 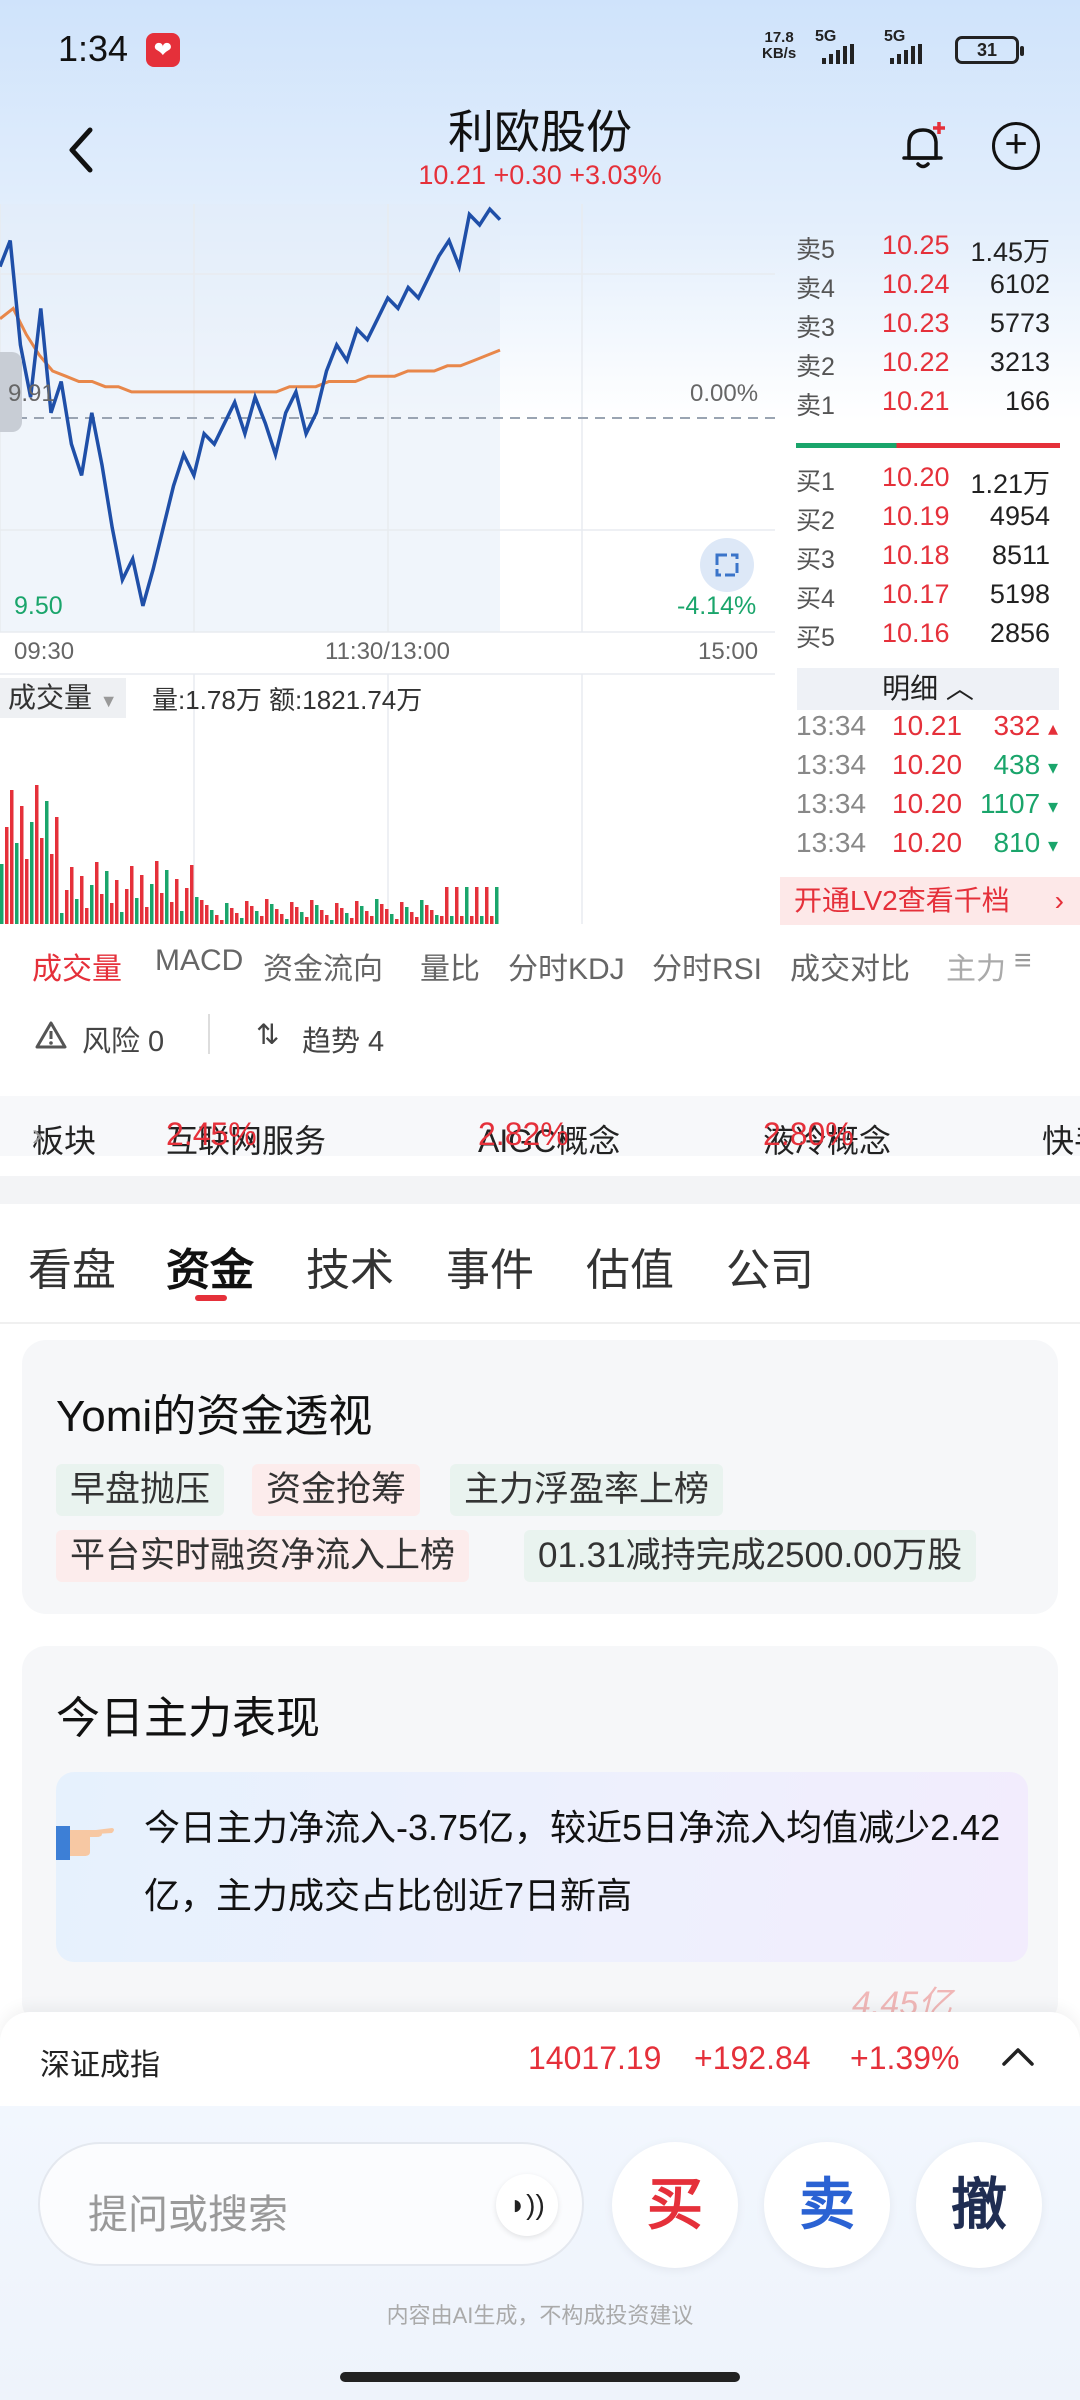 What do you see at coordinates (123, 1039) in the screenshot?
I see `risk-button: 风险 0` at bounding box center [123, 1039].